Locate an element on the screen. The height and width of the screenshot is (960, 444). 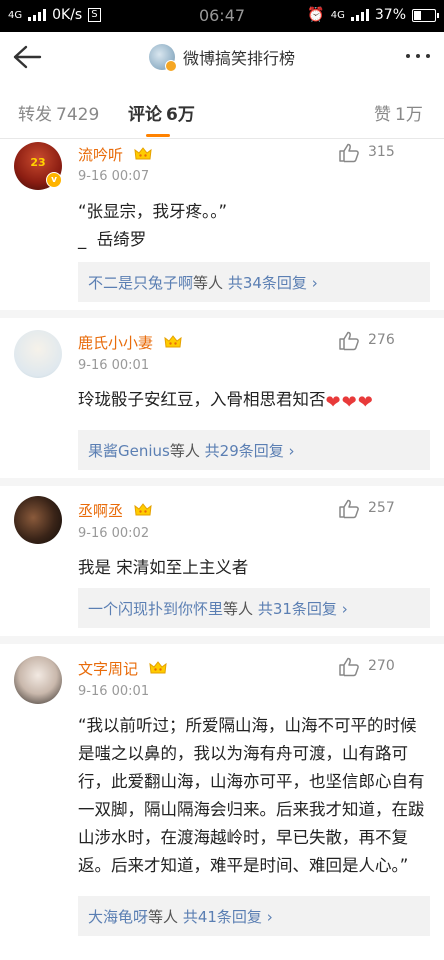
battery-percent: 37% is located at coordinates (390, 15).